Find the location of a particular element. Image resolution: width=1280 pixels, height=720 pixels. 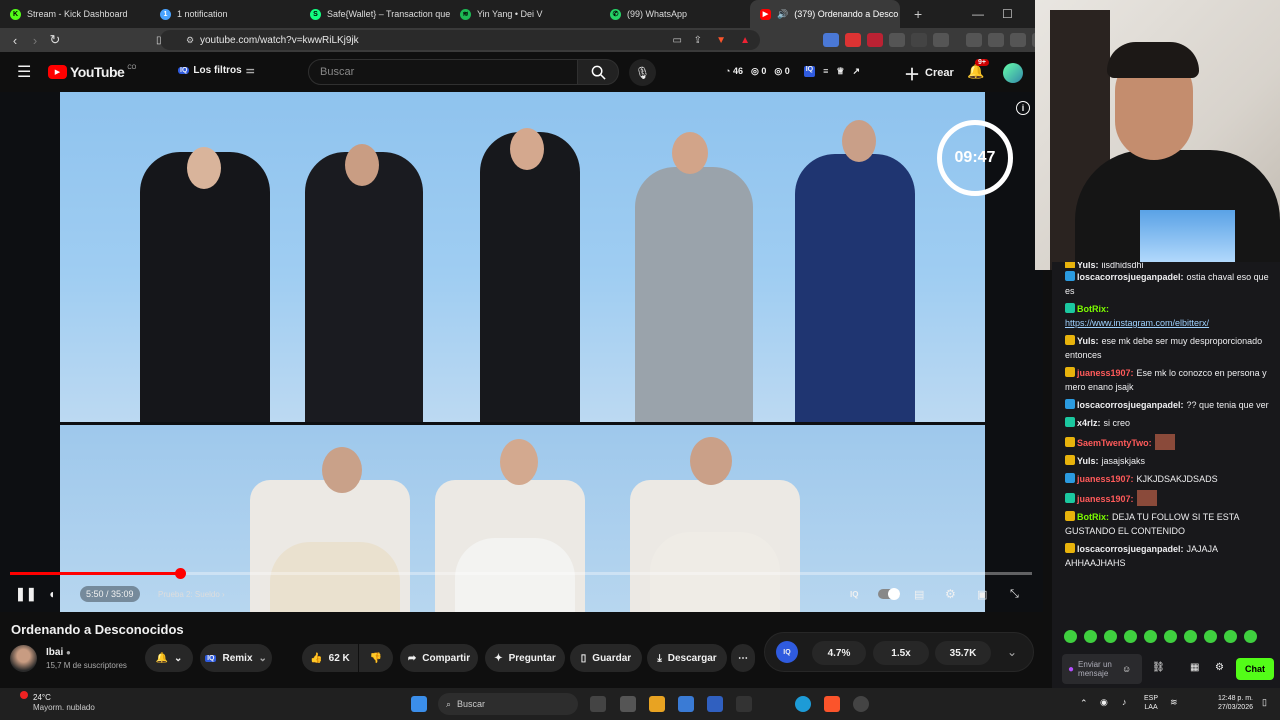

share-page-icon: ⇪ is located at coordinates (698, 40).